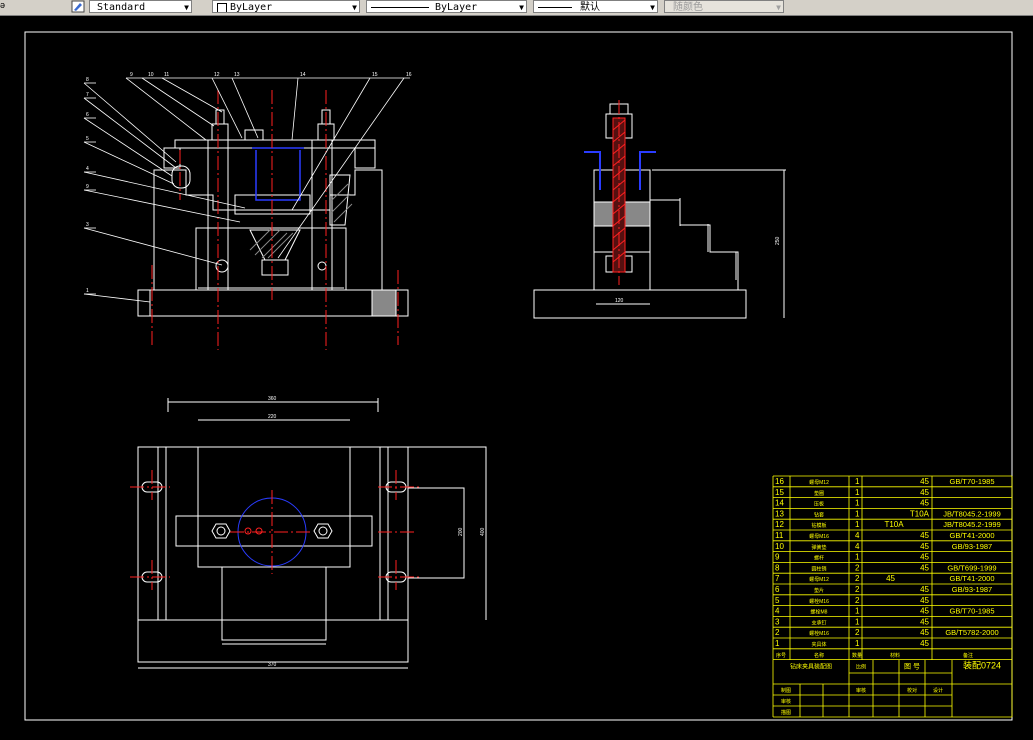  I want to click on bom-header-no: 序号, so click(781, 655).